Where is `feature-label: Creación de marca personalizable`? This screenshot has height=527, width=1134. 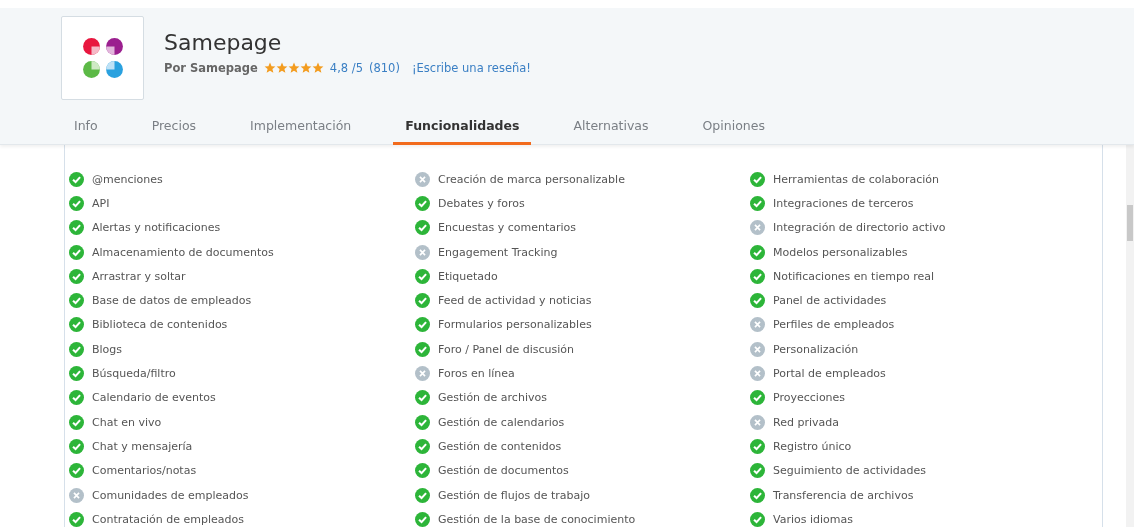
feature-label: Creación de marca personalizable is located at coordinates (531, 179).